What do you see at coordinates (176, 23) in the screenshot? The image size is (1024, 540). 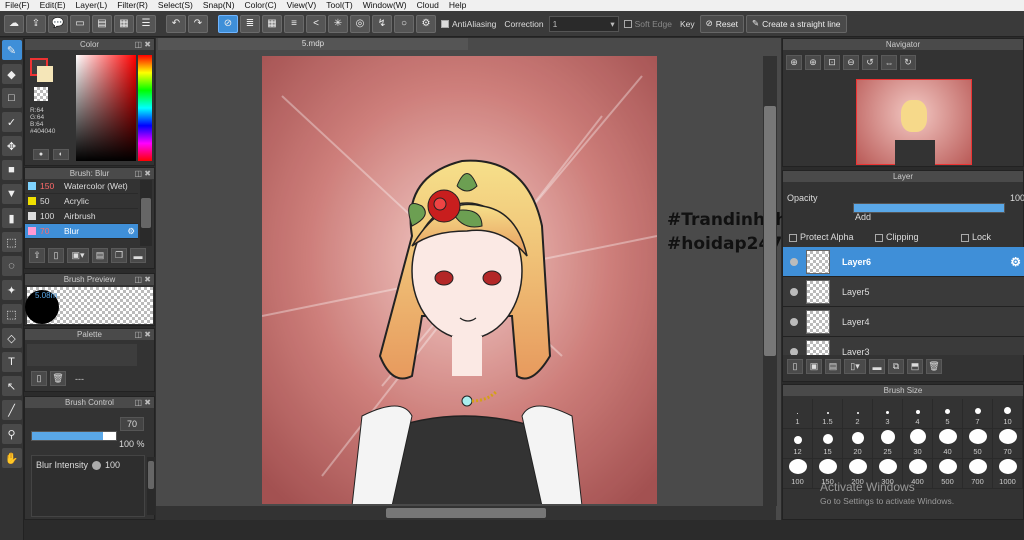 I see `undo-icon: ↶` at bounding box center [176, 23].